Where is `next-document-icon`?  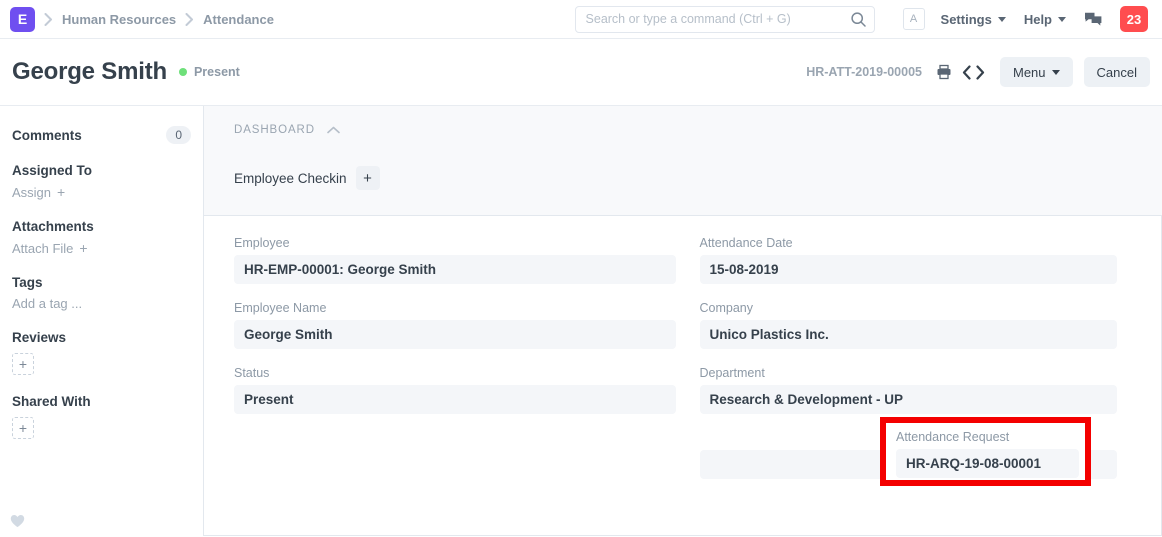
next-document-icon is located at coordinates (980, 72).